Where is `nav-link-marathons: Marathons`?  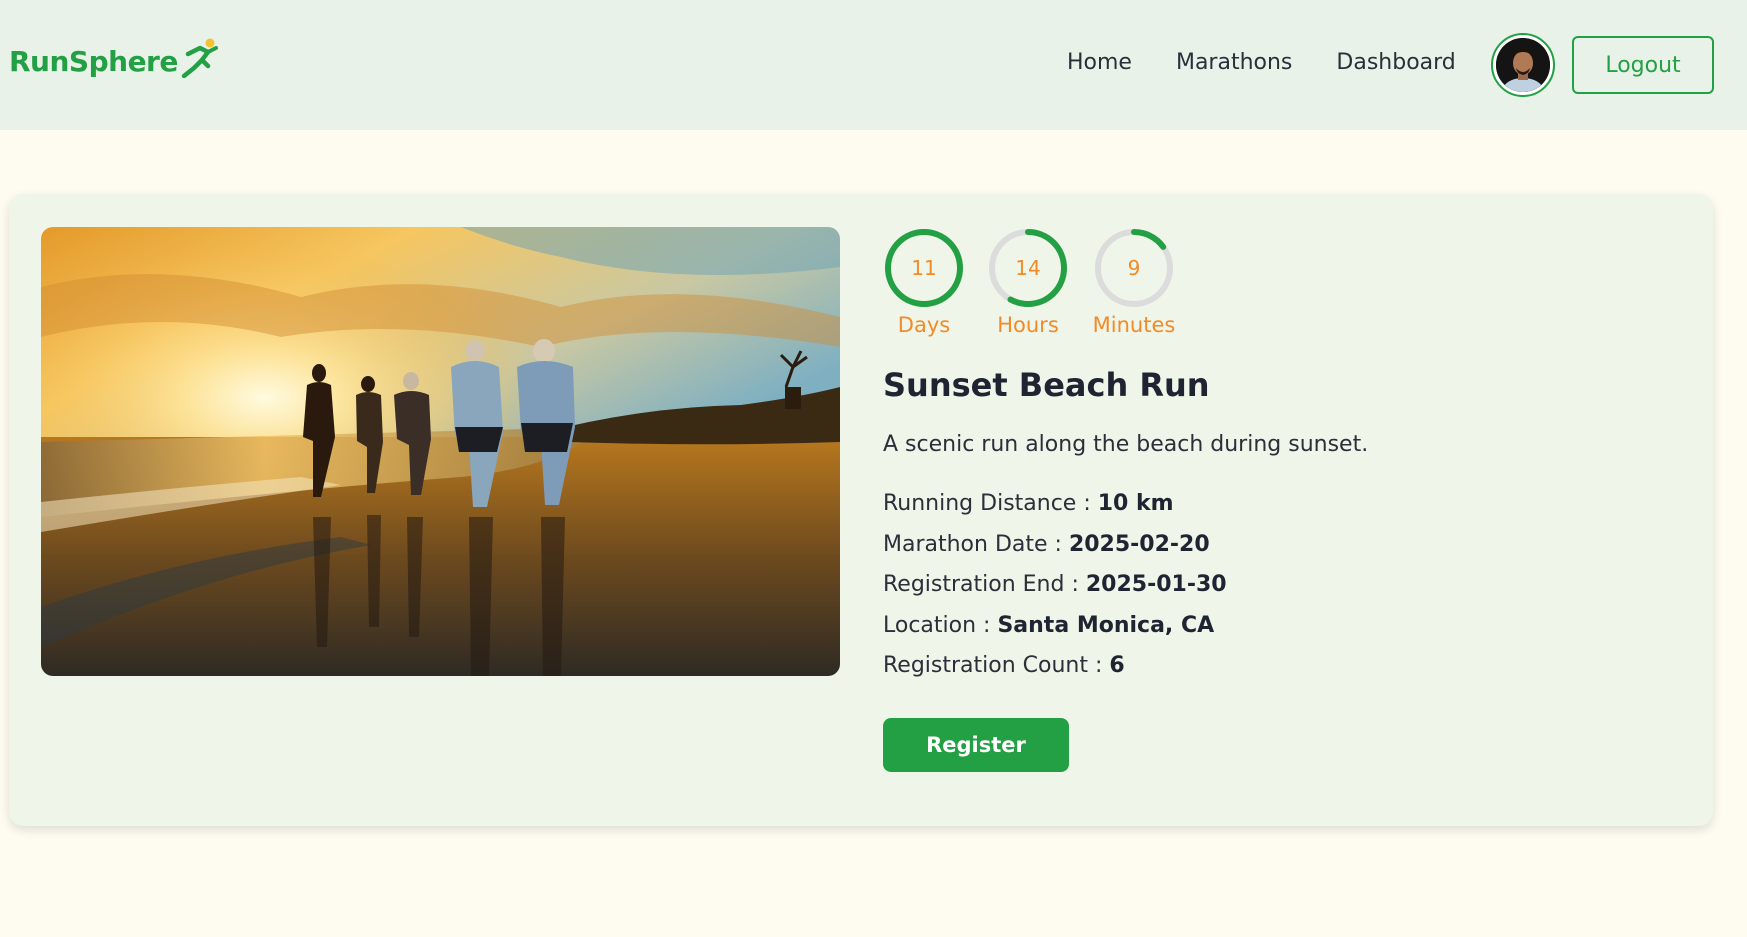 nav-link-marathons: Marathons is located at coordinates (1234, 62).